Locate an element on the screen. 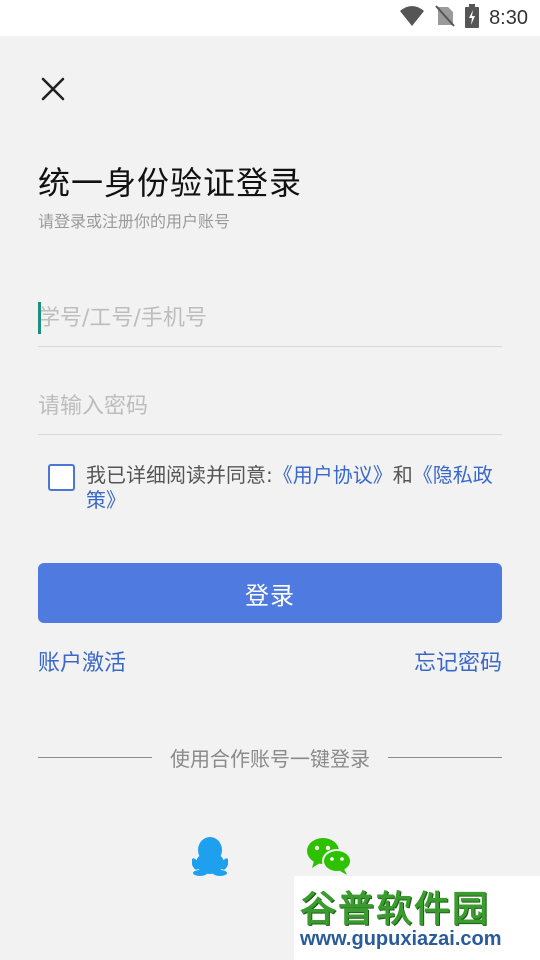  agreement-and: 和 is located at coordinates (402, 475).